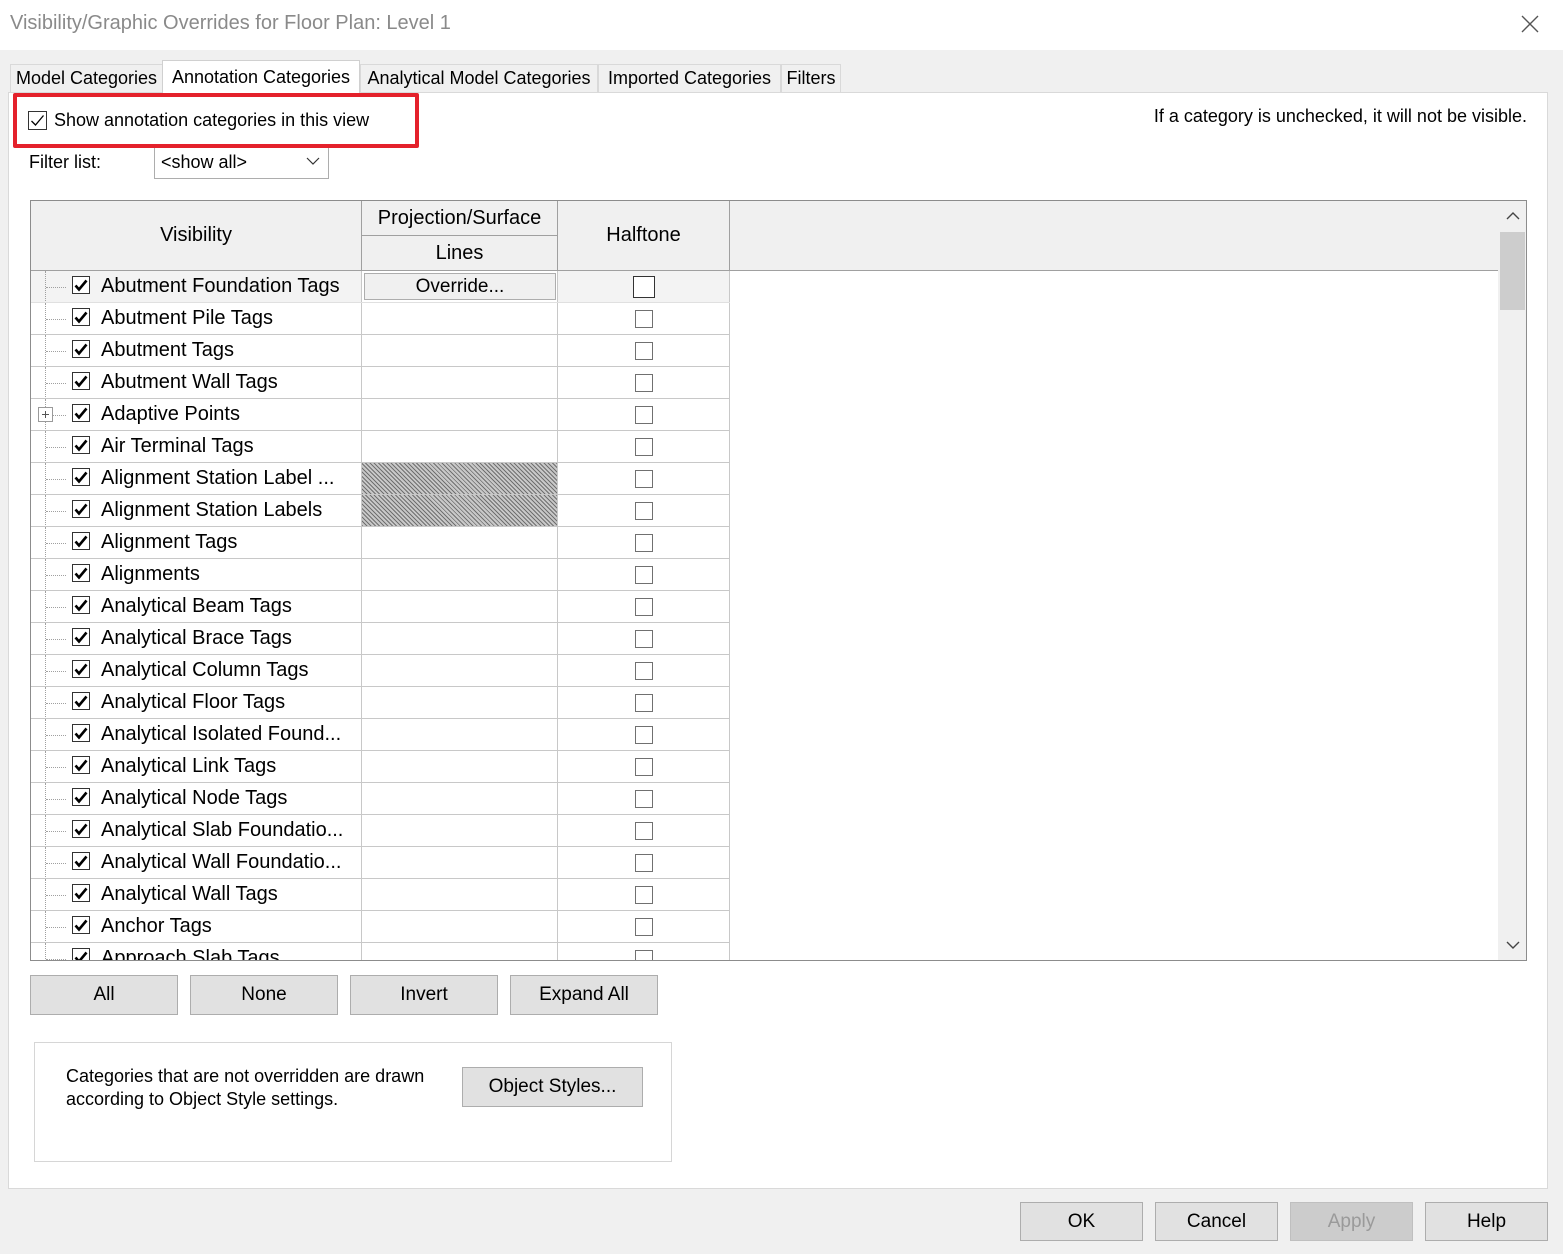  Describe the element at coordinates (1486, 1221) in the screenshot. I see `help-button: Help` at that location.